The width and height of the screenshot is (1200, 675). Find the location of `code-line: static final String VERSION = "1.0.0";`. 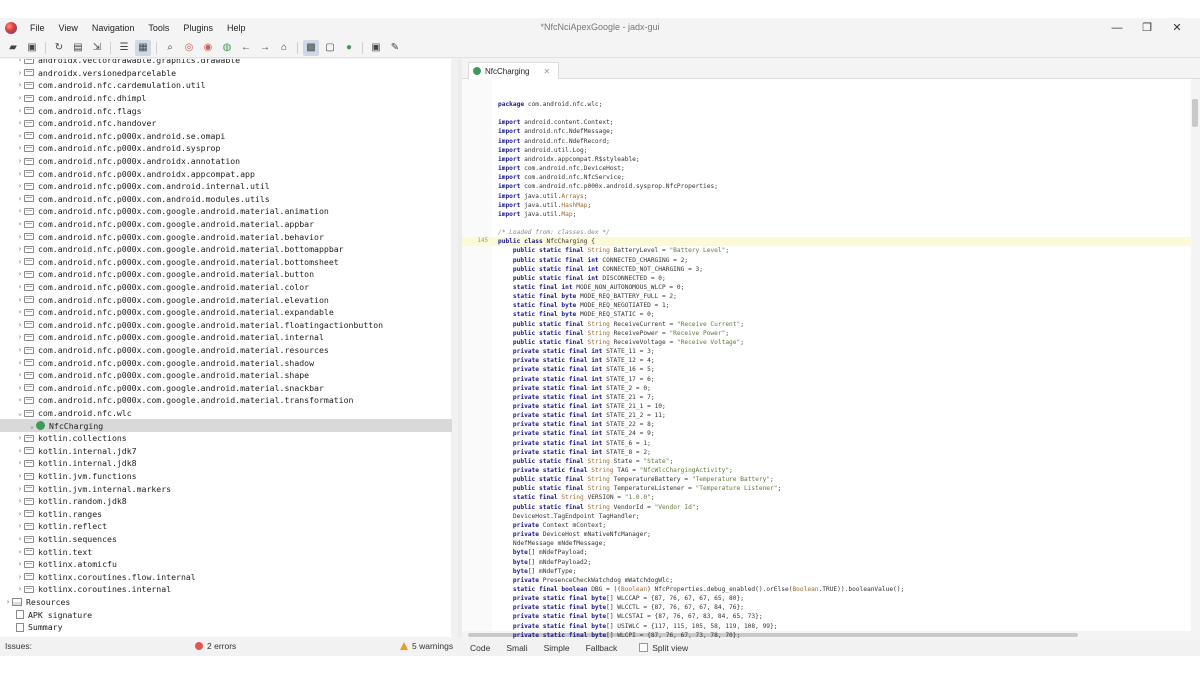

code-line: static final String VERSION = "1.0.0"; is located at coordinates (827, 497).